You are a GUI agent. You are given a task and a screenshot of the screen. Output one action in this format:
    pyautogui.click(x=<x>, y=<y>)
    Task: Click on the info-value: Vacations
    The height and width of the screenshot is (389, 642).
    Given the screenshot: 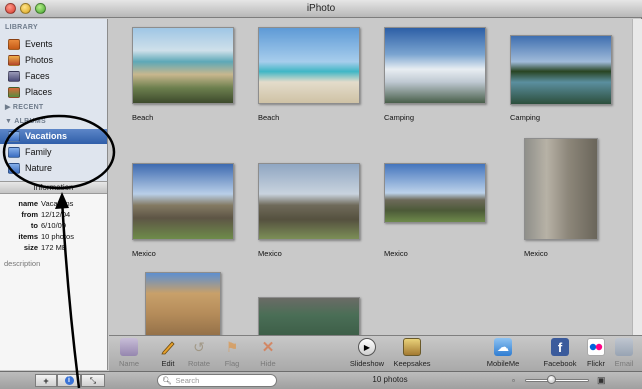 What is the action you would take?
    pyautogui.click(x=74, y=203)
    